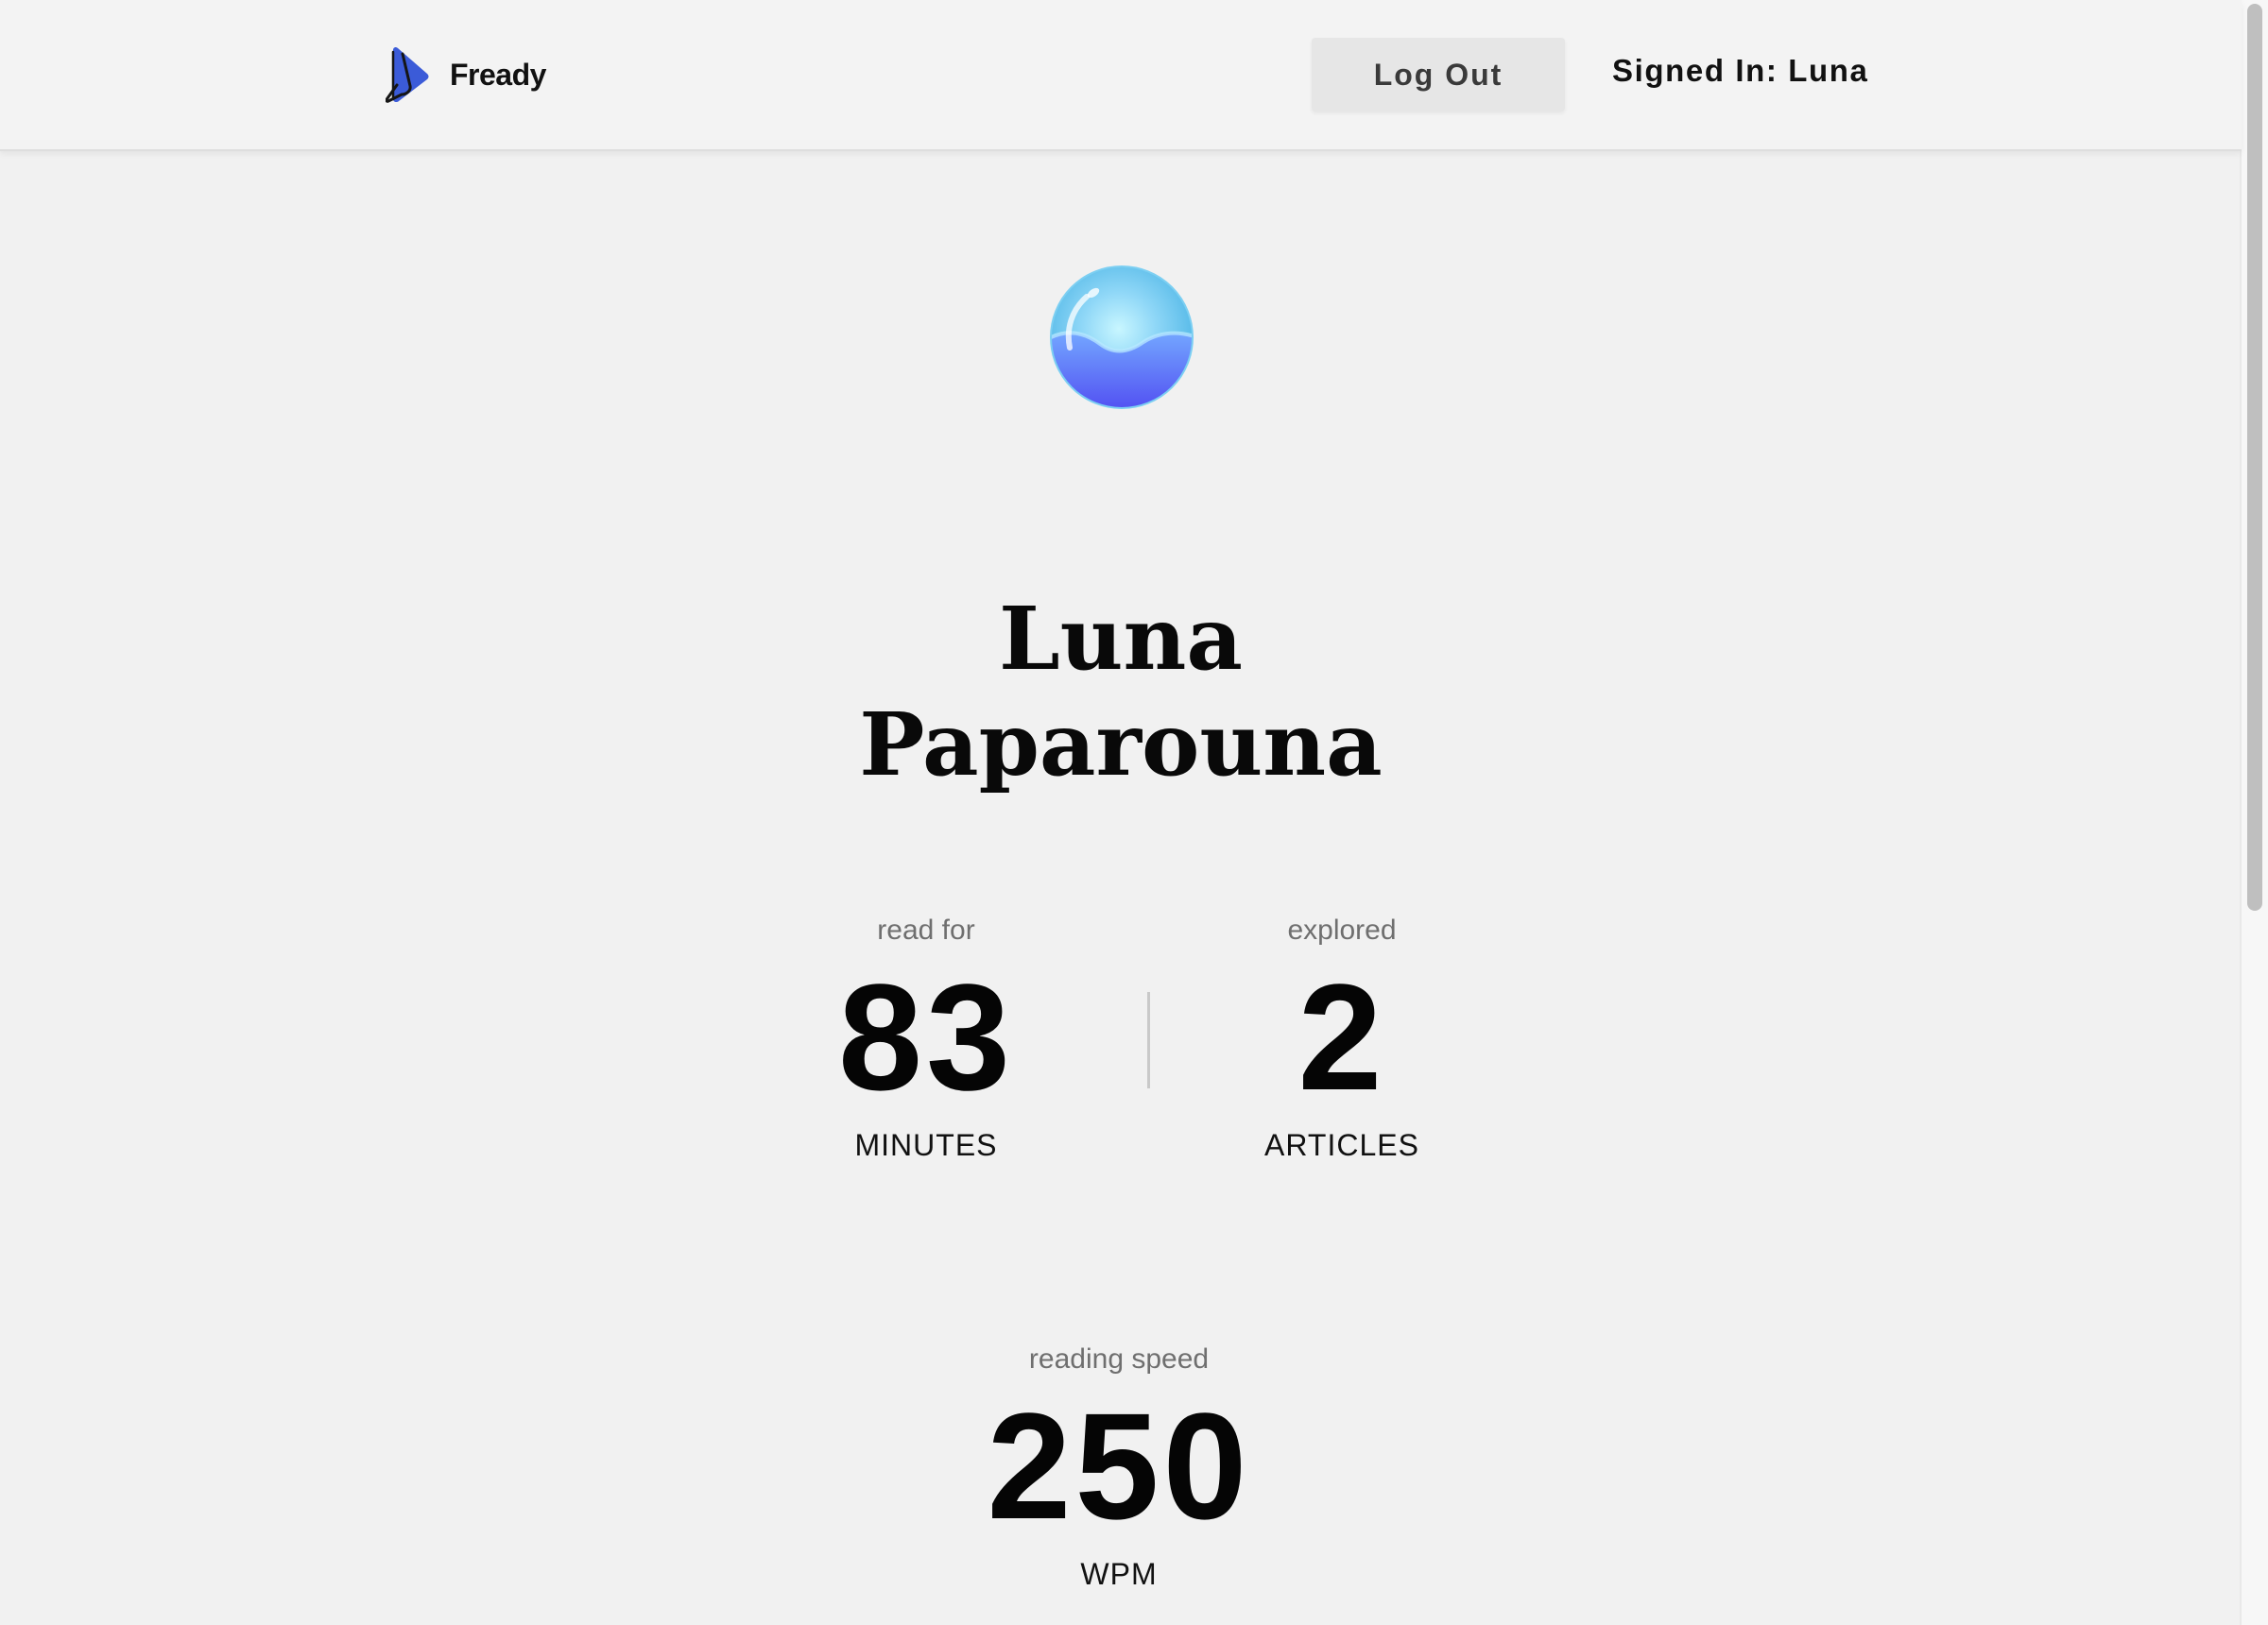 This screenshot has width=2268, height=1625. I want to click on reading-speed-unit: WPM, so click(1119, 1574).